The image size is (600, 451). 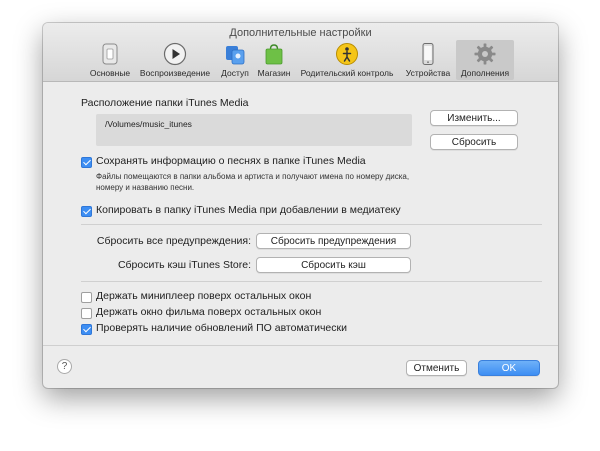 What do you see at coordinates (300, 33) in the screenshot?
I see `window-title: Дополнительные настройки` at bounding box center [300, 33].